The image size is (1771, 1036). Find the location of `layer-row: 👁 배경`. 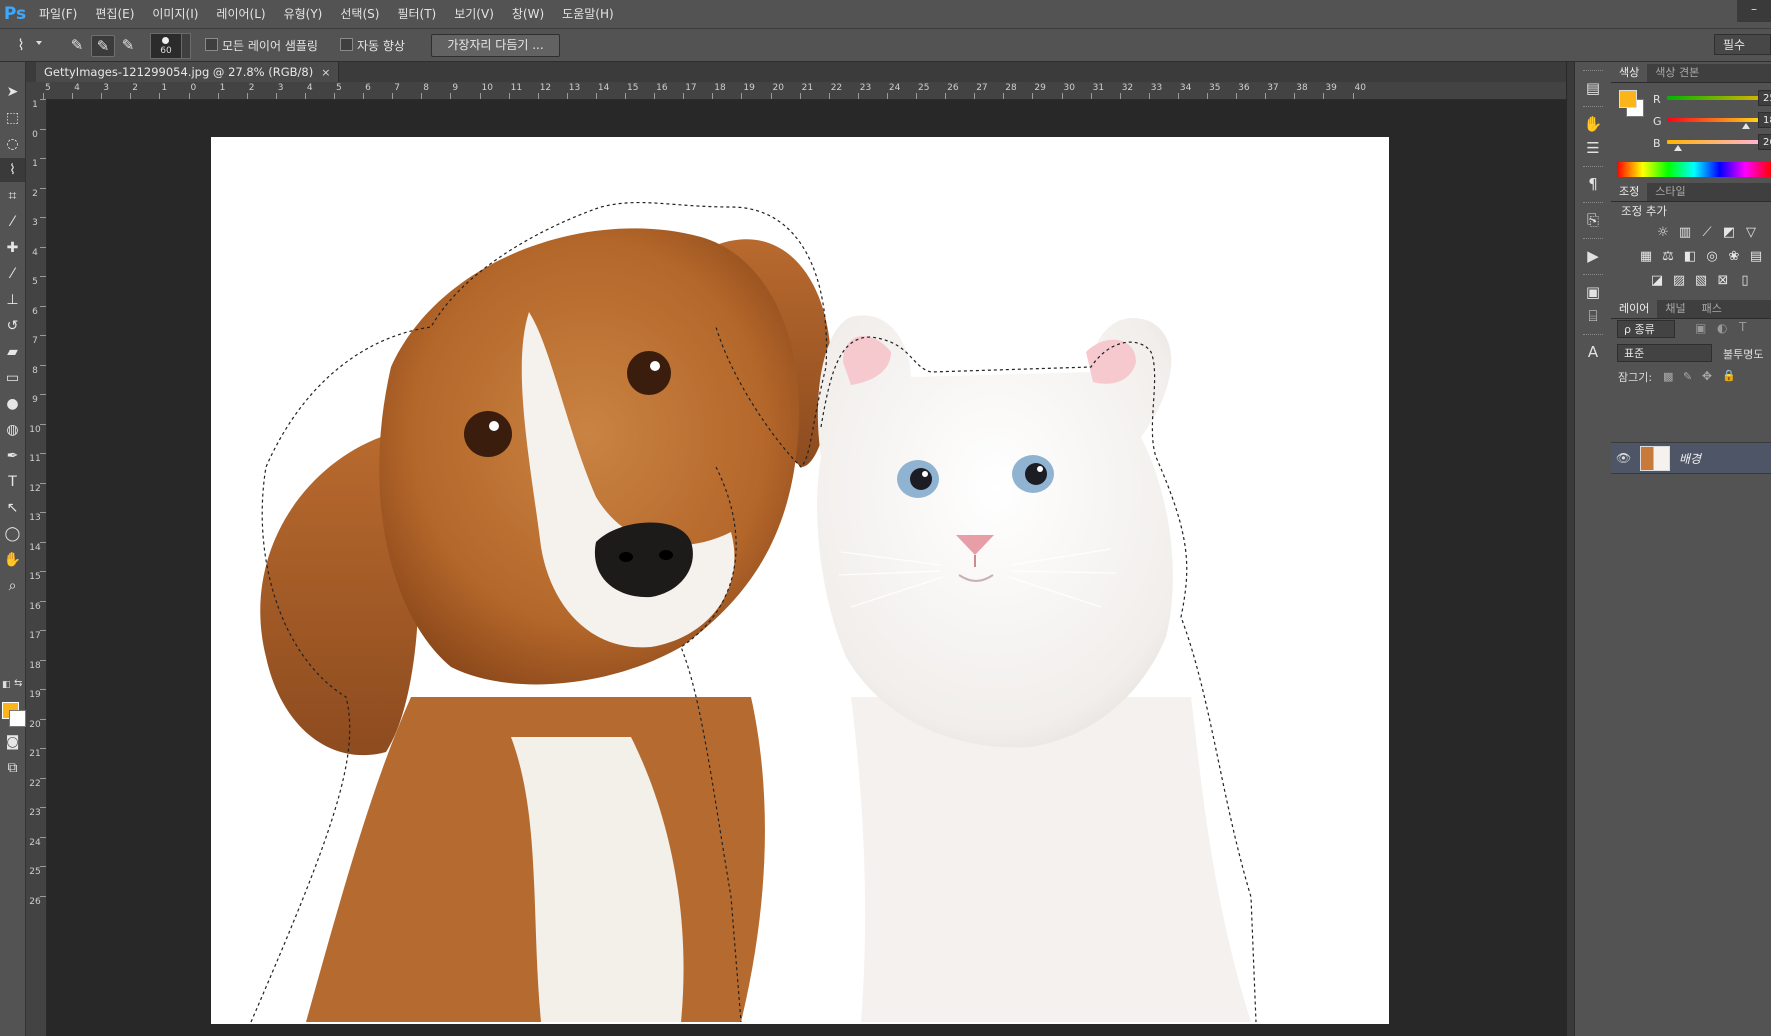

layer-row: 👁 배경 is located at coordinates (1691, 458).